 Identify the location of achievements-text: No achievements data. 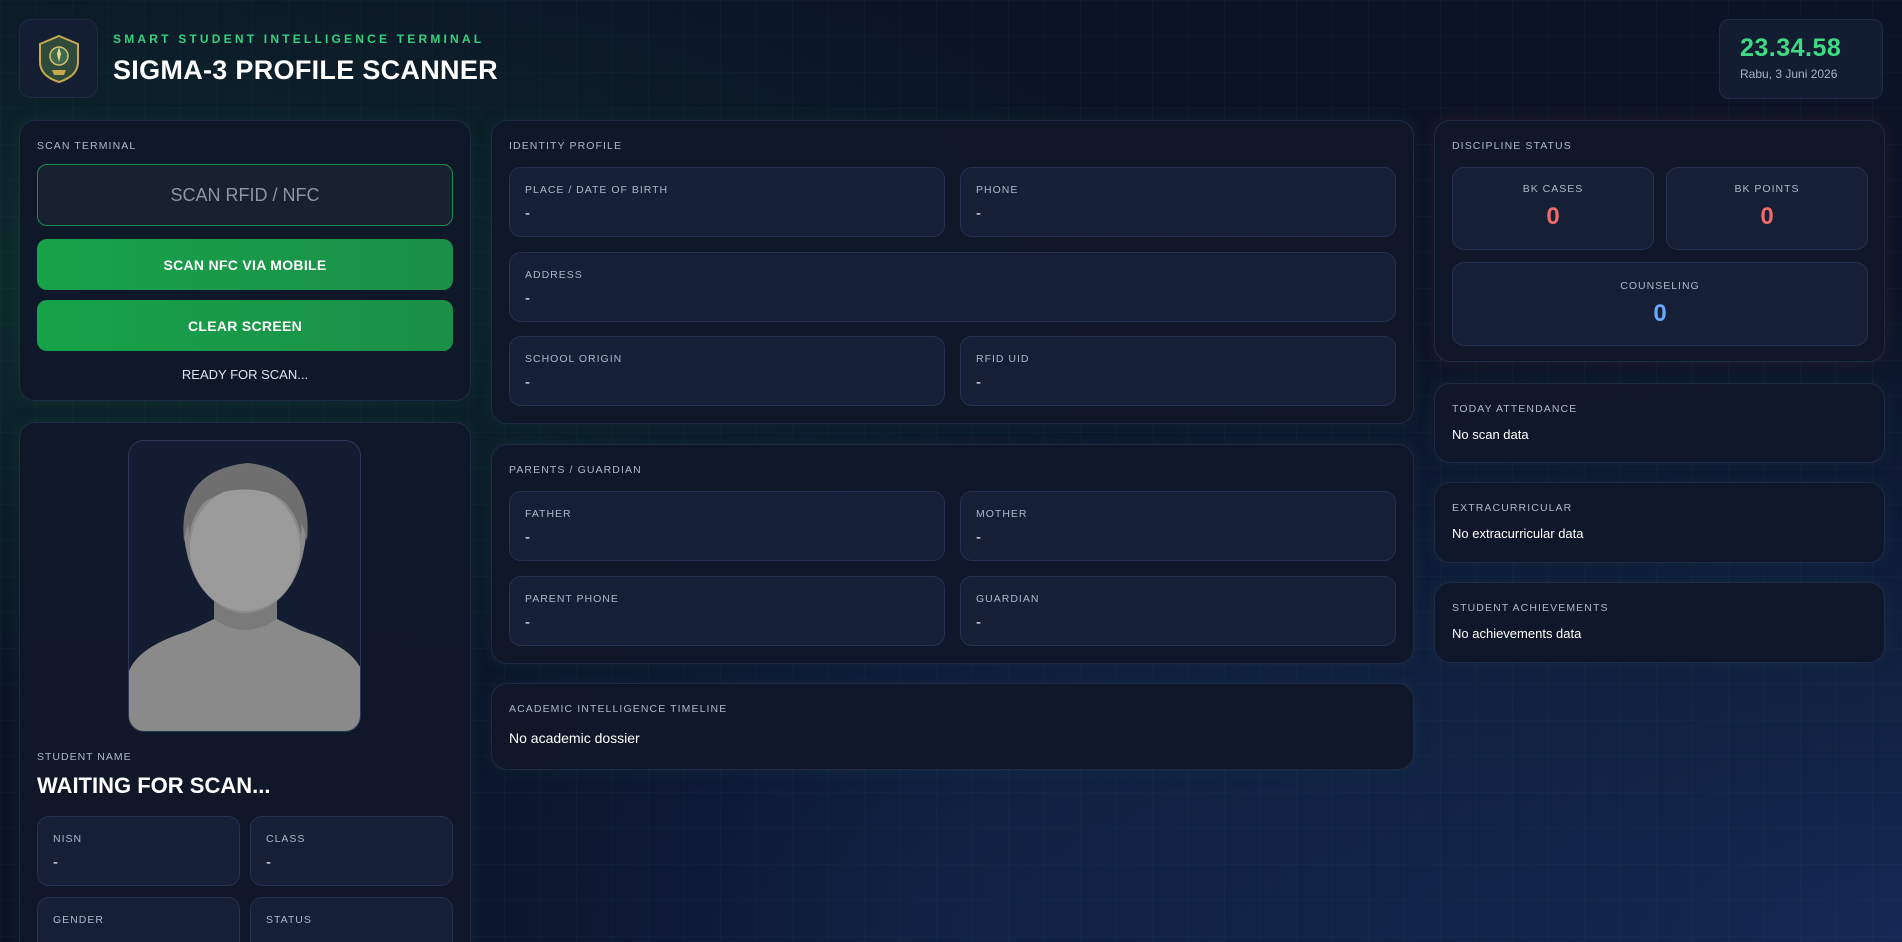
(1517, 633).